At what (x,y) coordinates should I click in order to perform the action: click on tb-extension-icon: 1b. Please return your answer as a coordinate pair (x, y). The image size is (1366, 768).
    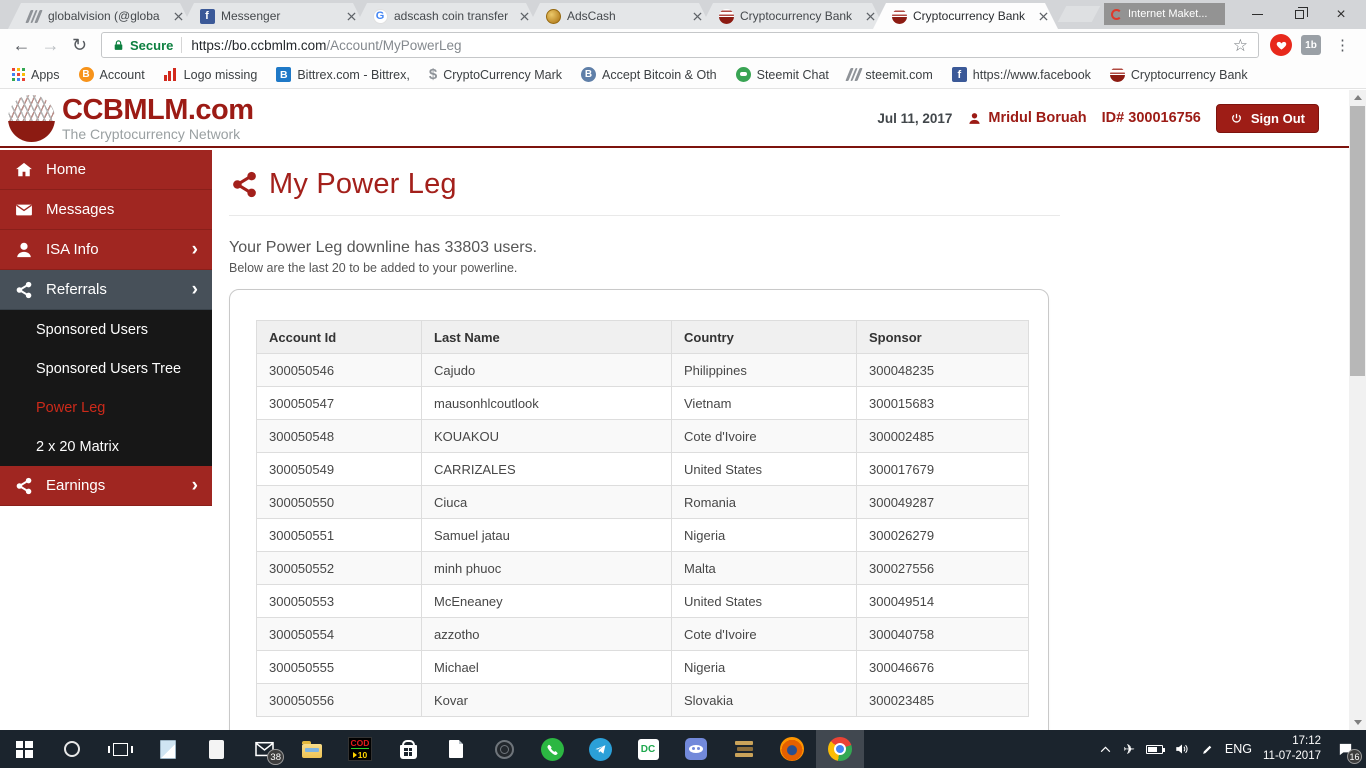
    Looking at the image, I should click on (1311, 45).